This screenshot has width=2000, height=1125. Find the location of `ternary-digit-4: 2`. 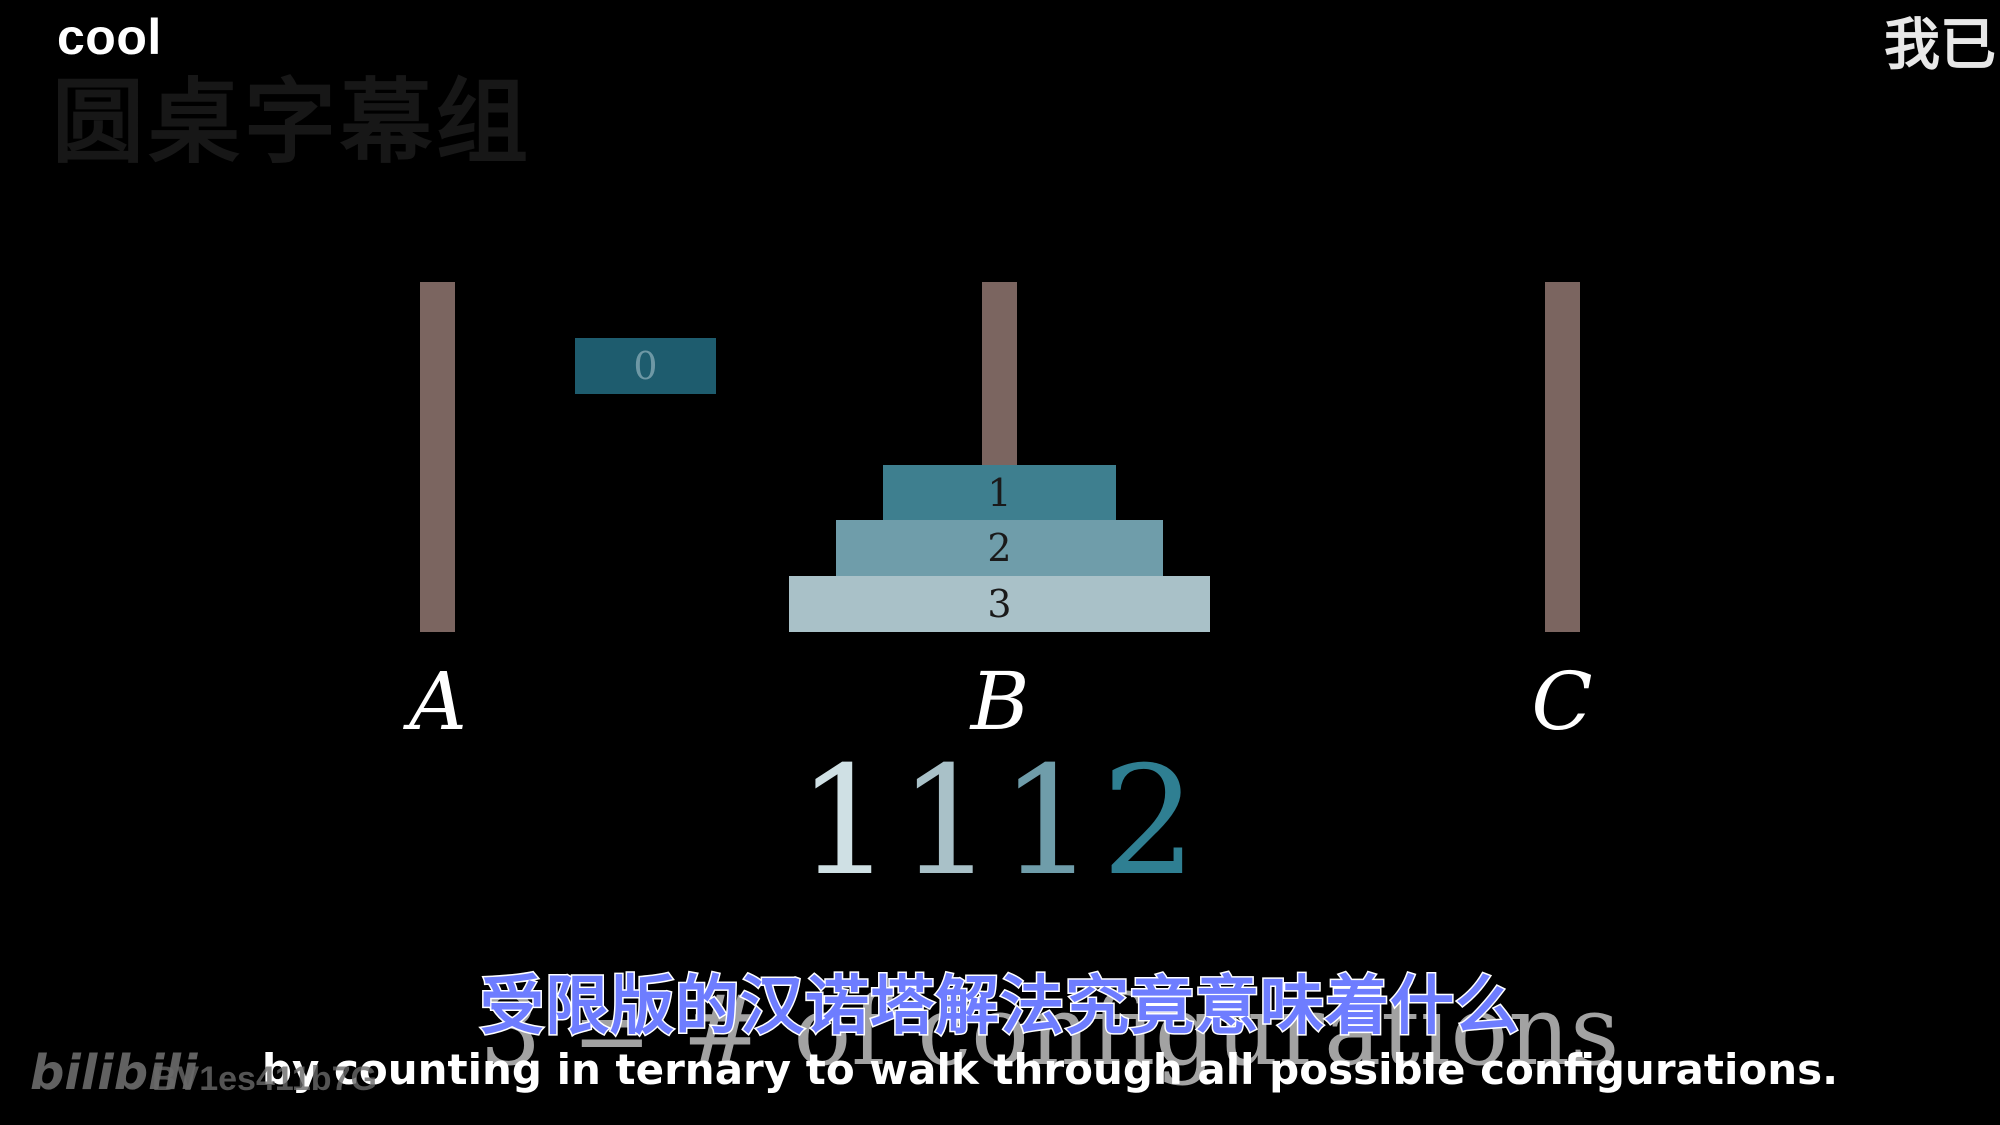

ternary-digit-4: 2 is located at coordinates (1152, 822).